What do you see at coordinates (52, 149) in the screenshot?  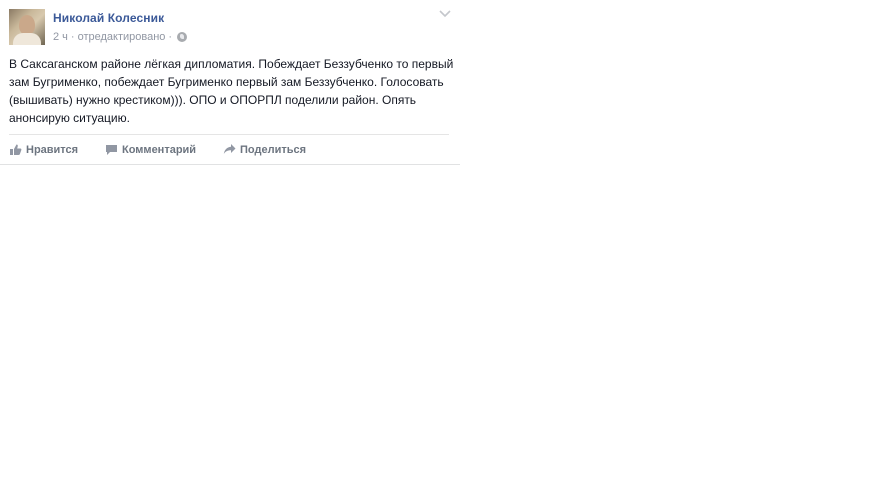 I see `like-label: Нравится` at bounding box center [52, 149].